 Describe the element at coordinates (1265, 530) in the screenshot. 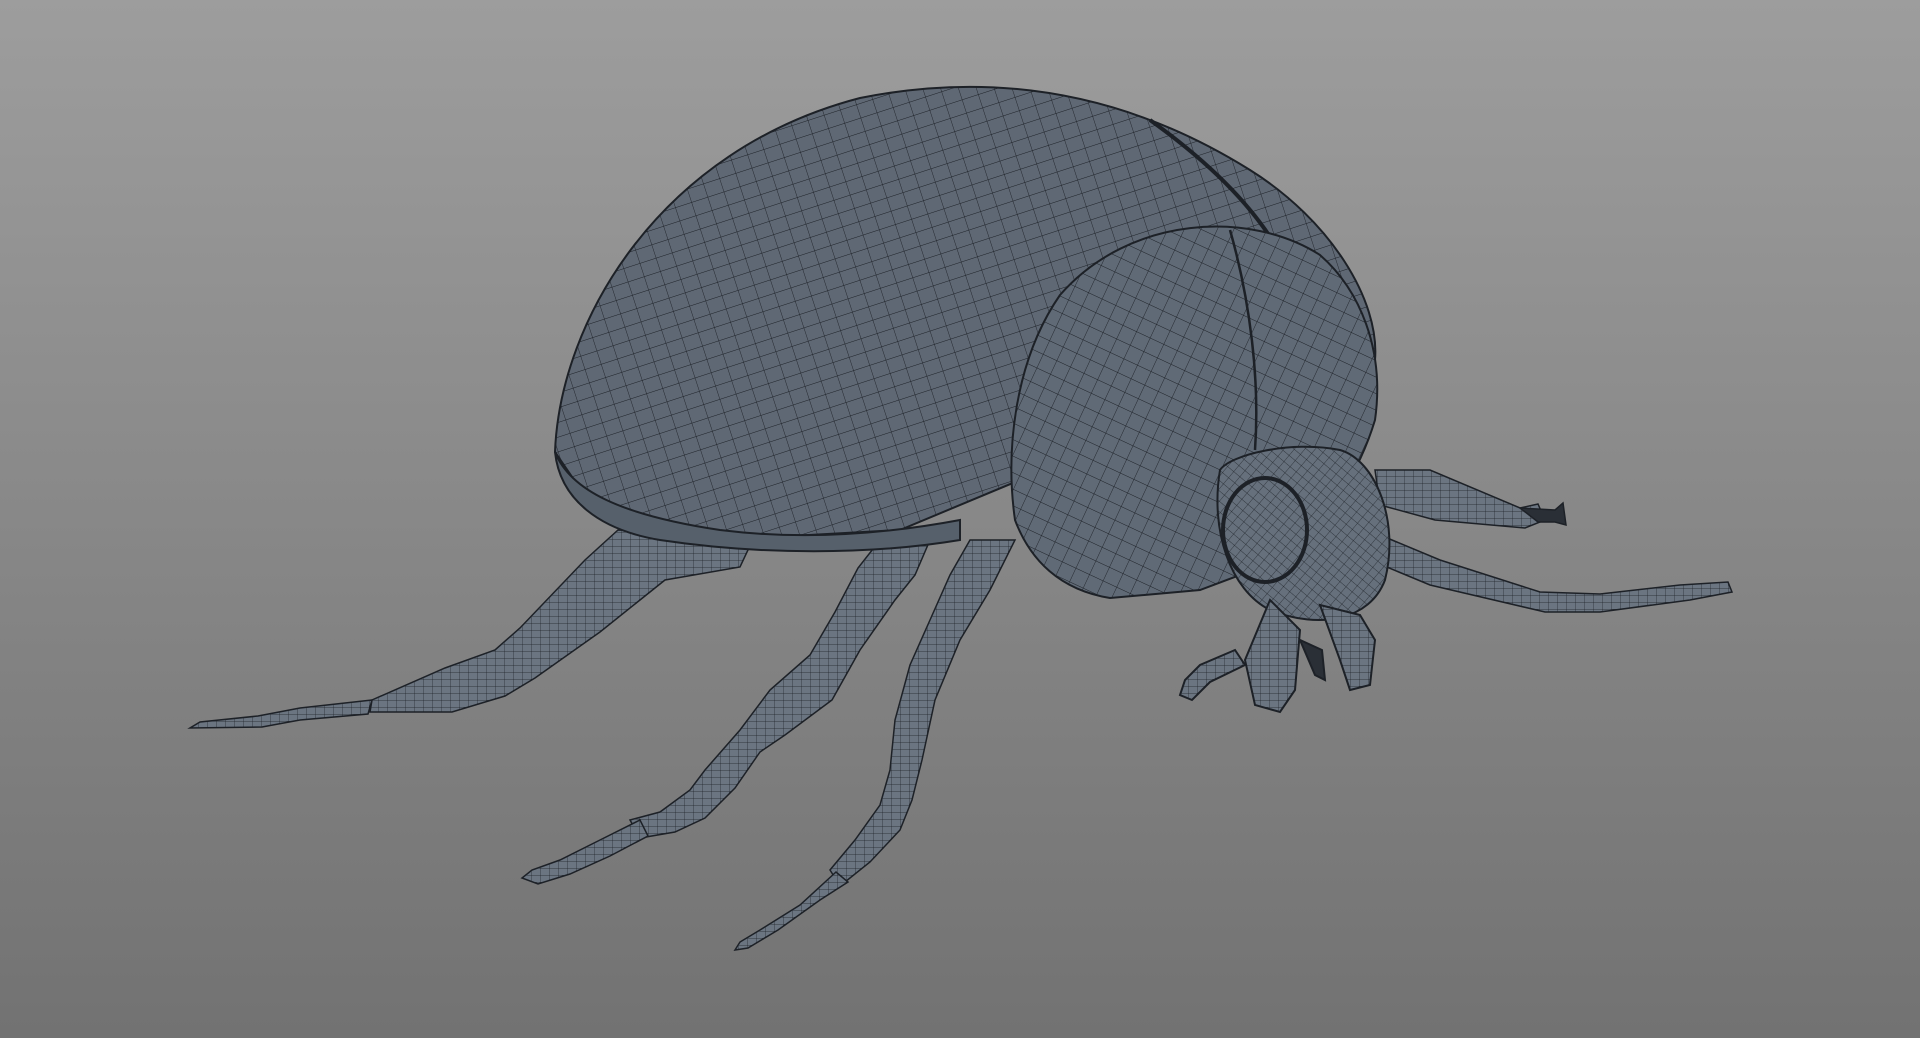

I see `beetle-eye` at that location.